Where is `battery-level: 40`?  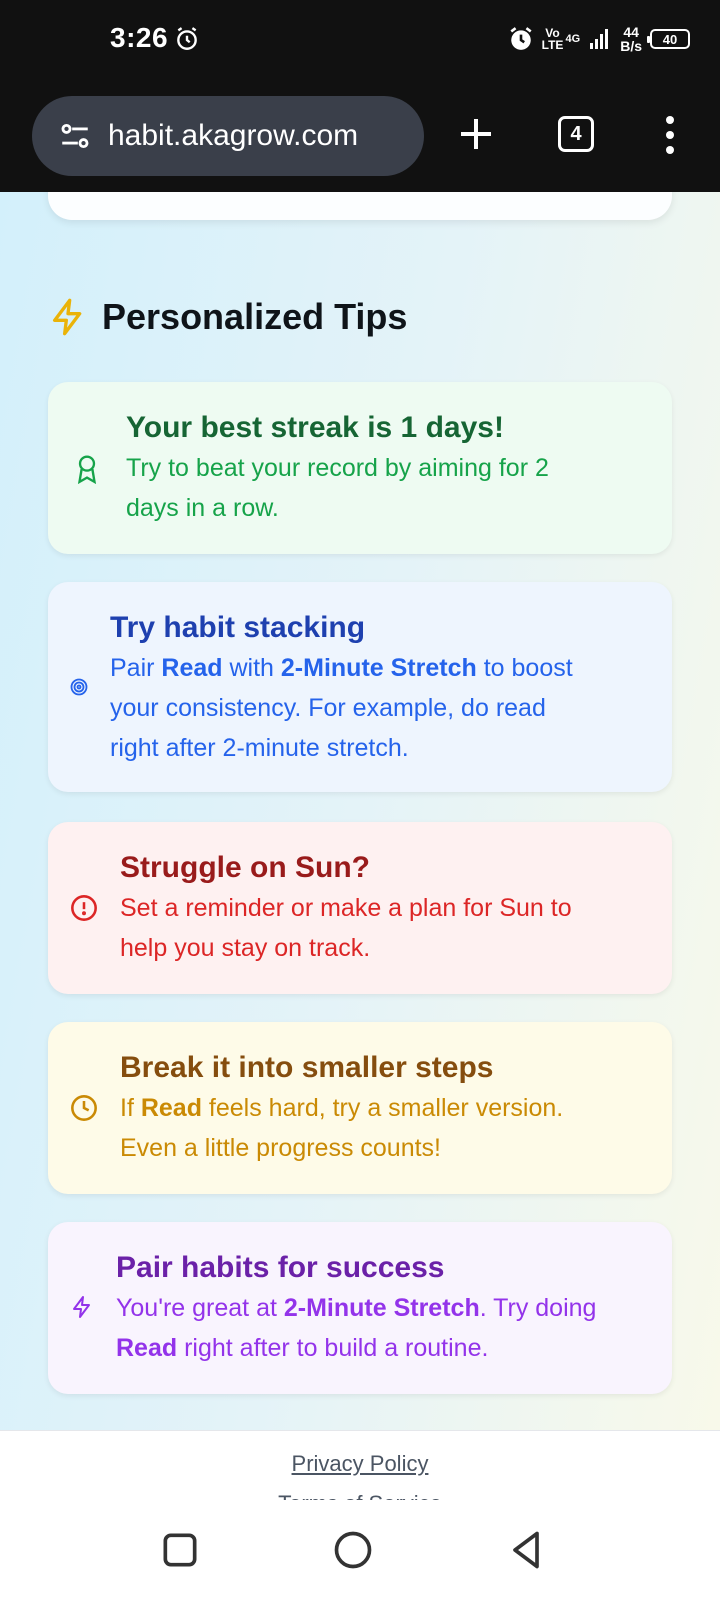
battery-level: 40 is located at coordinates (670, 39).